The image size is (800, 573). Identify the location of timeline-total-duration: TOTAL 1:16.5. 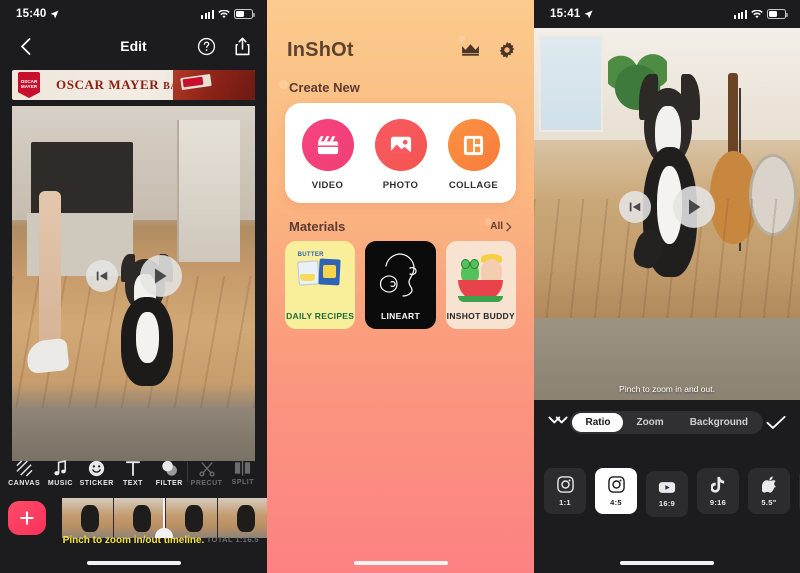
(232, 539).